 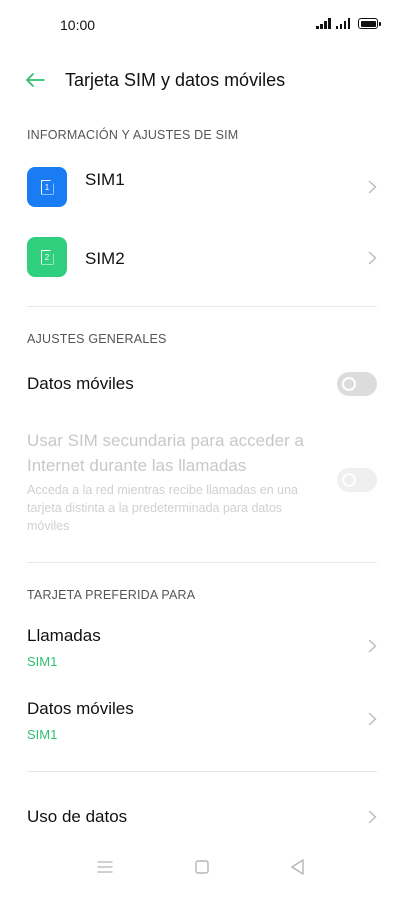 I want to click on status-icons, so click(x=348, y=23).